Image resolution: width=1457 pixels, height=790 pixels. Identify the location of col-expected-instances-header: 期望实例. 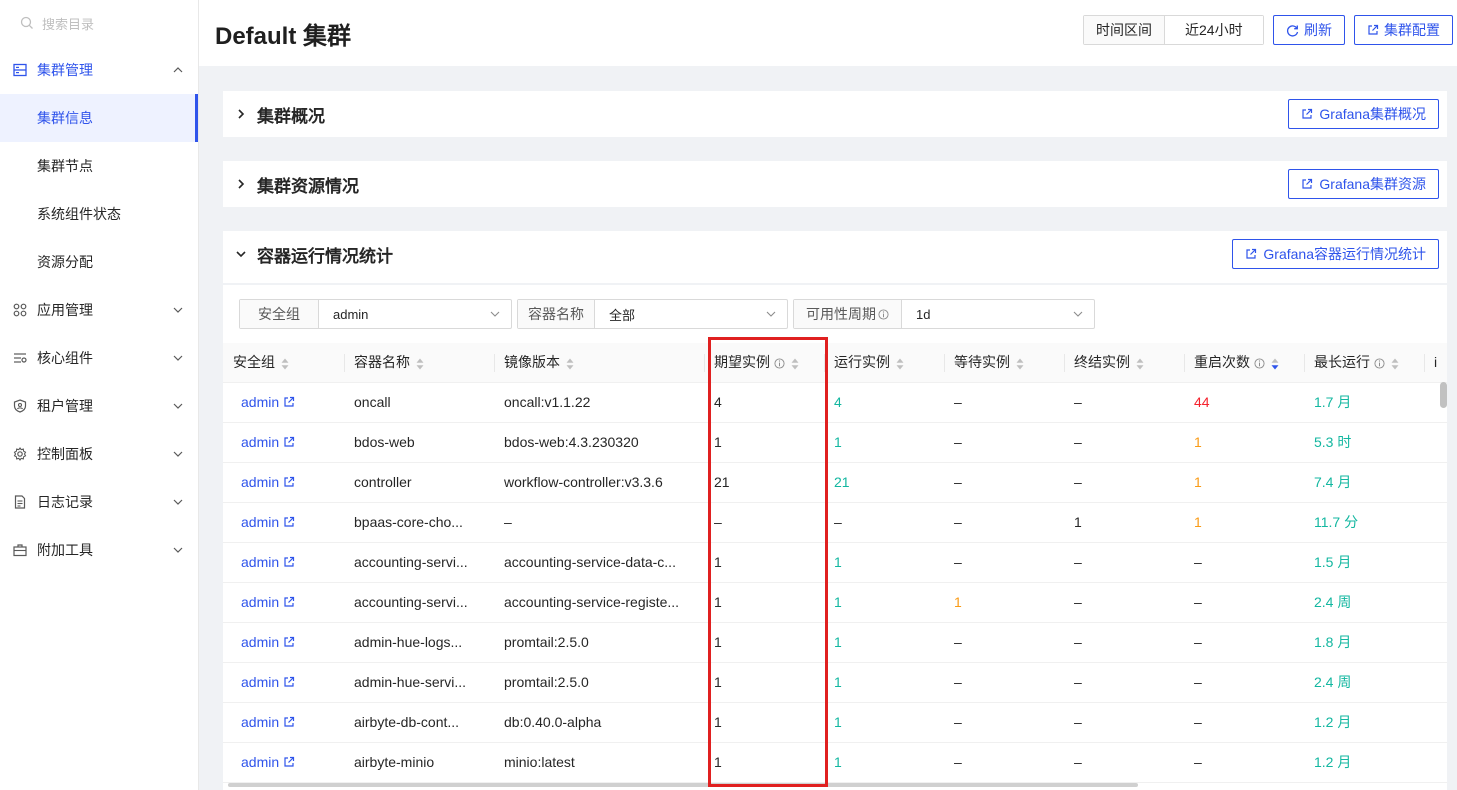
(764, 363).